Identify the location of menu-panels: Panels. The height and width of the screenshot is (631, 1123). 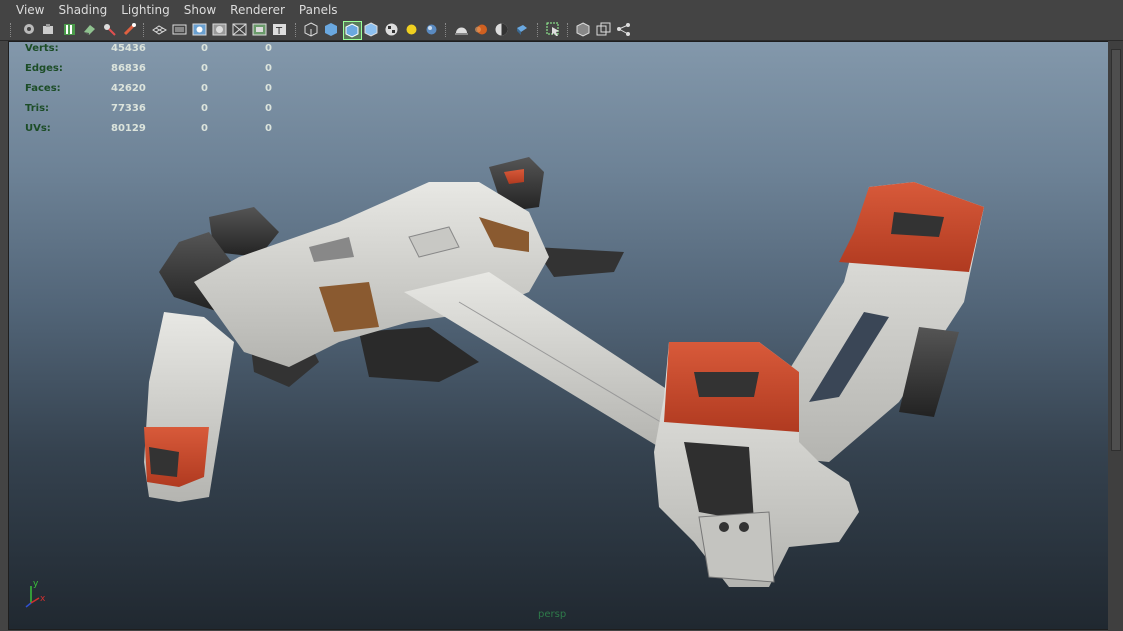
(318, 10).